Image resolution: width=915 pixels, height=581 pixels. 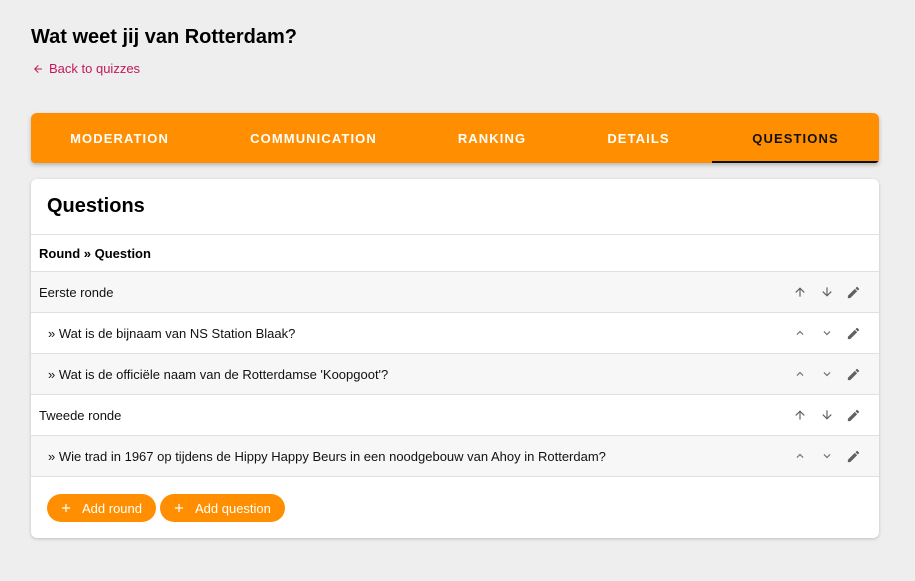 What do you see at coordinates (95, 68) in the screenshot?
I see `back-link-label: Back to quizzes` at bounding box center [95, 68].